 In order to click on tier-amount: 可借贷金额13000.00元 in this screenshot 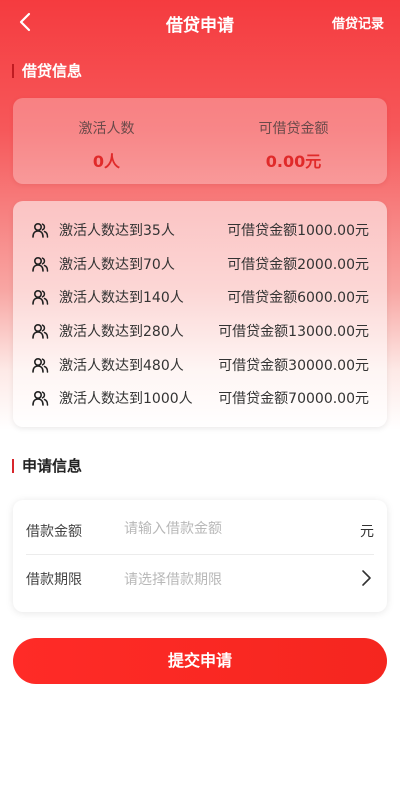, I will do `click(293, 332)`.